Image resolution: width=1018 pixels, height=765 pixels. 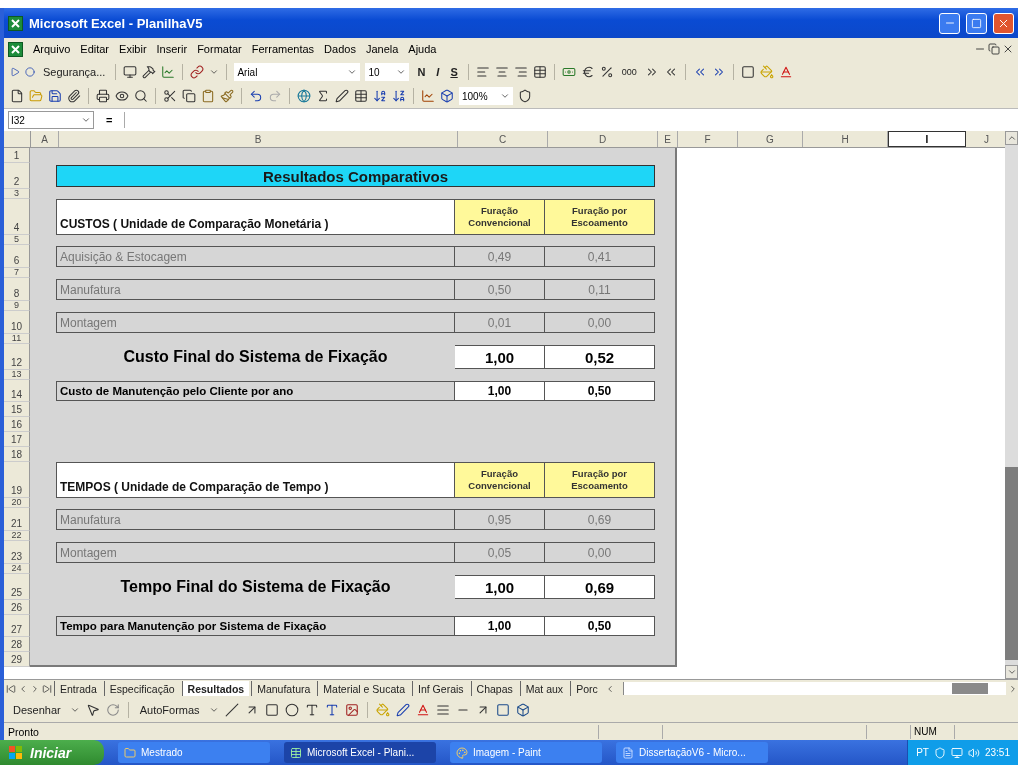 I want to click on column-header: F, so click(x=708, y=139).